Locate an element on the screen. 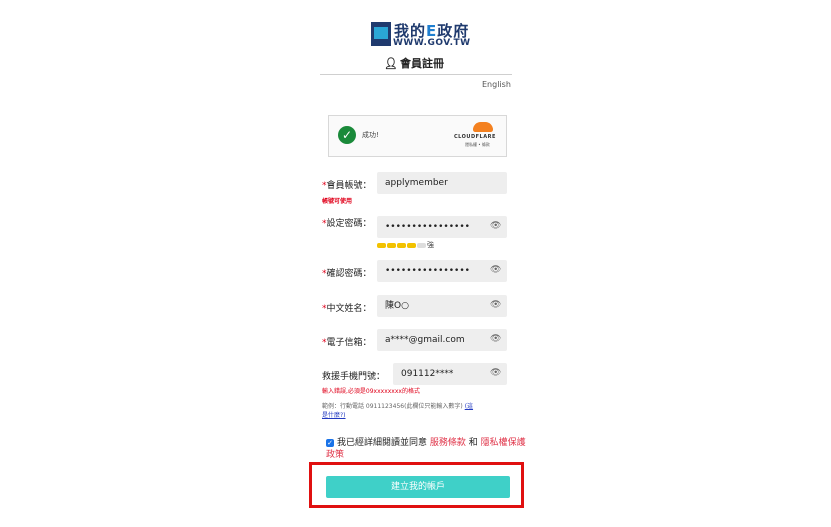 The height and width of the screenshot is (527, 831). page-title: 👤︎ 會員註冊 is located at coordinates (414, 63).